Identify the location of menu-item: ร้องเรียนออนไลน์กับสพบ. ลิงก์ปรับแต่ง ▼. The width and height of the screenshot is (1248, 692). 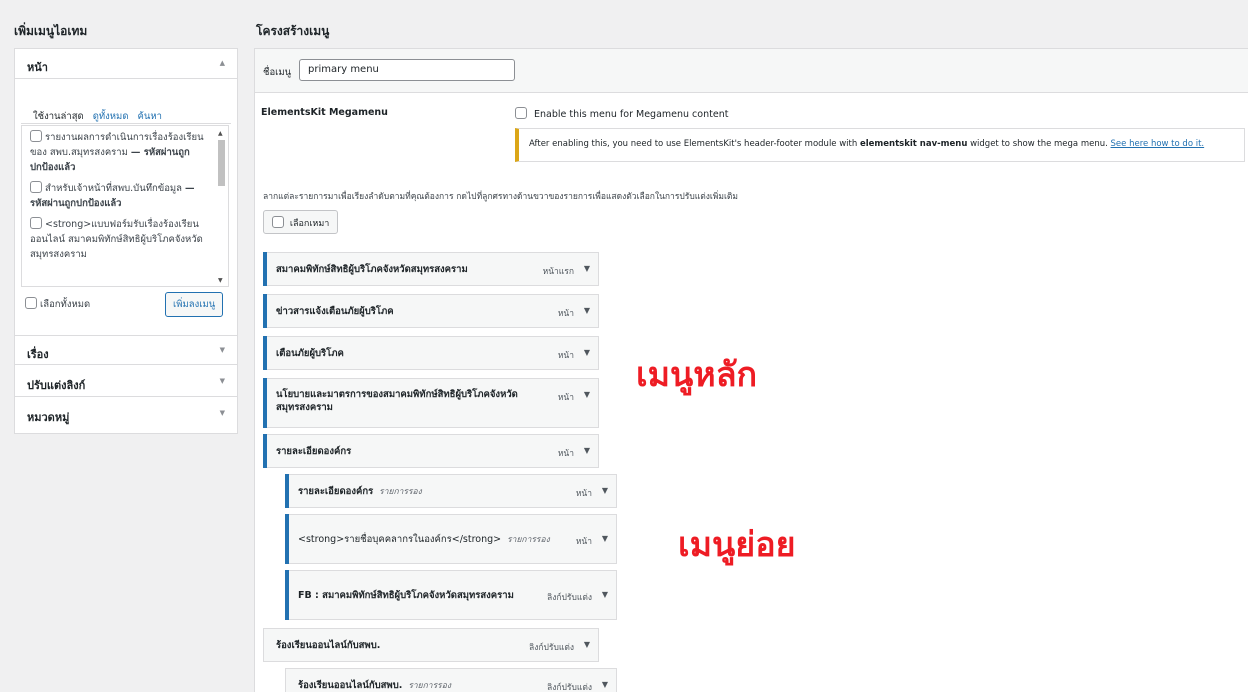
(431, 645).